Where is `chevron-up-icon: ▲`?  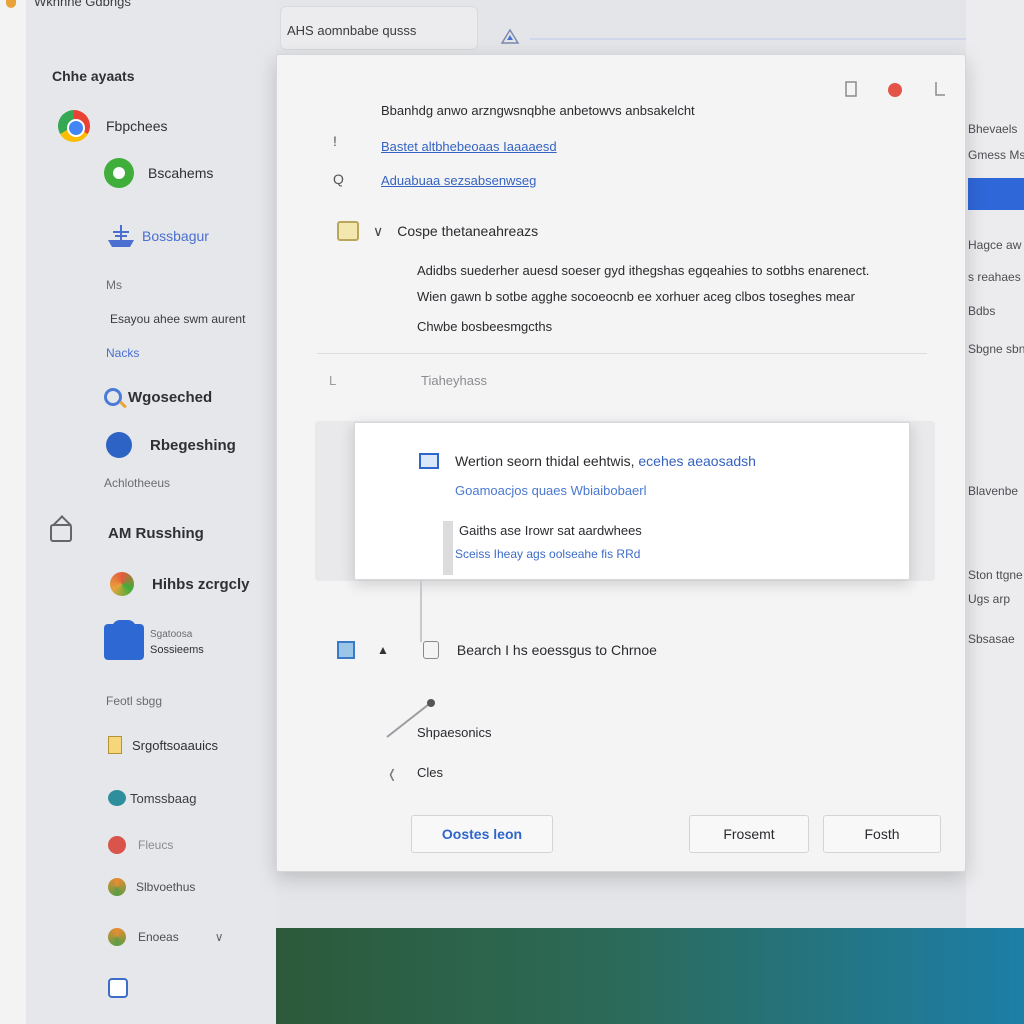 chevron-up-icon: ▲ is located at coordinates (383, 650).